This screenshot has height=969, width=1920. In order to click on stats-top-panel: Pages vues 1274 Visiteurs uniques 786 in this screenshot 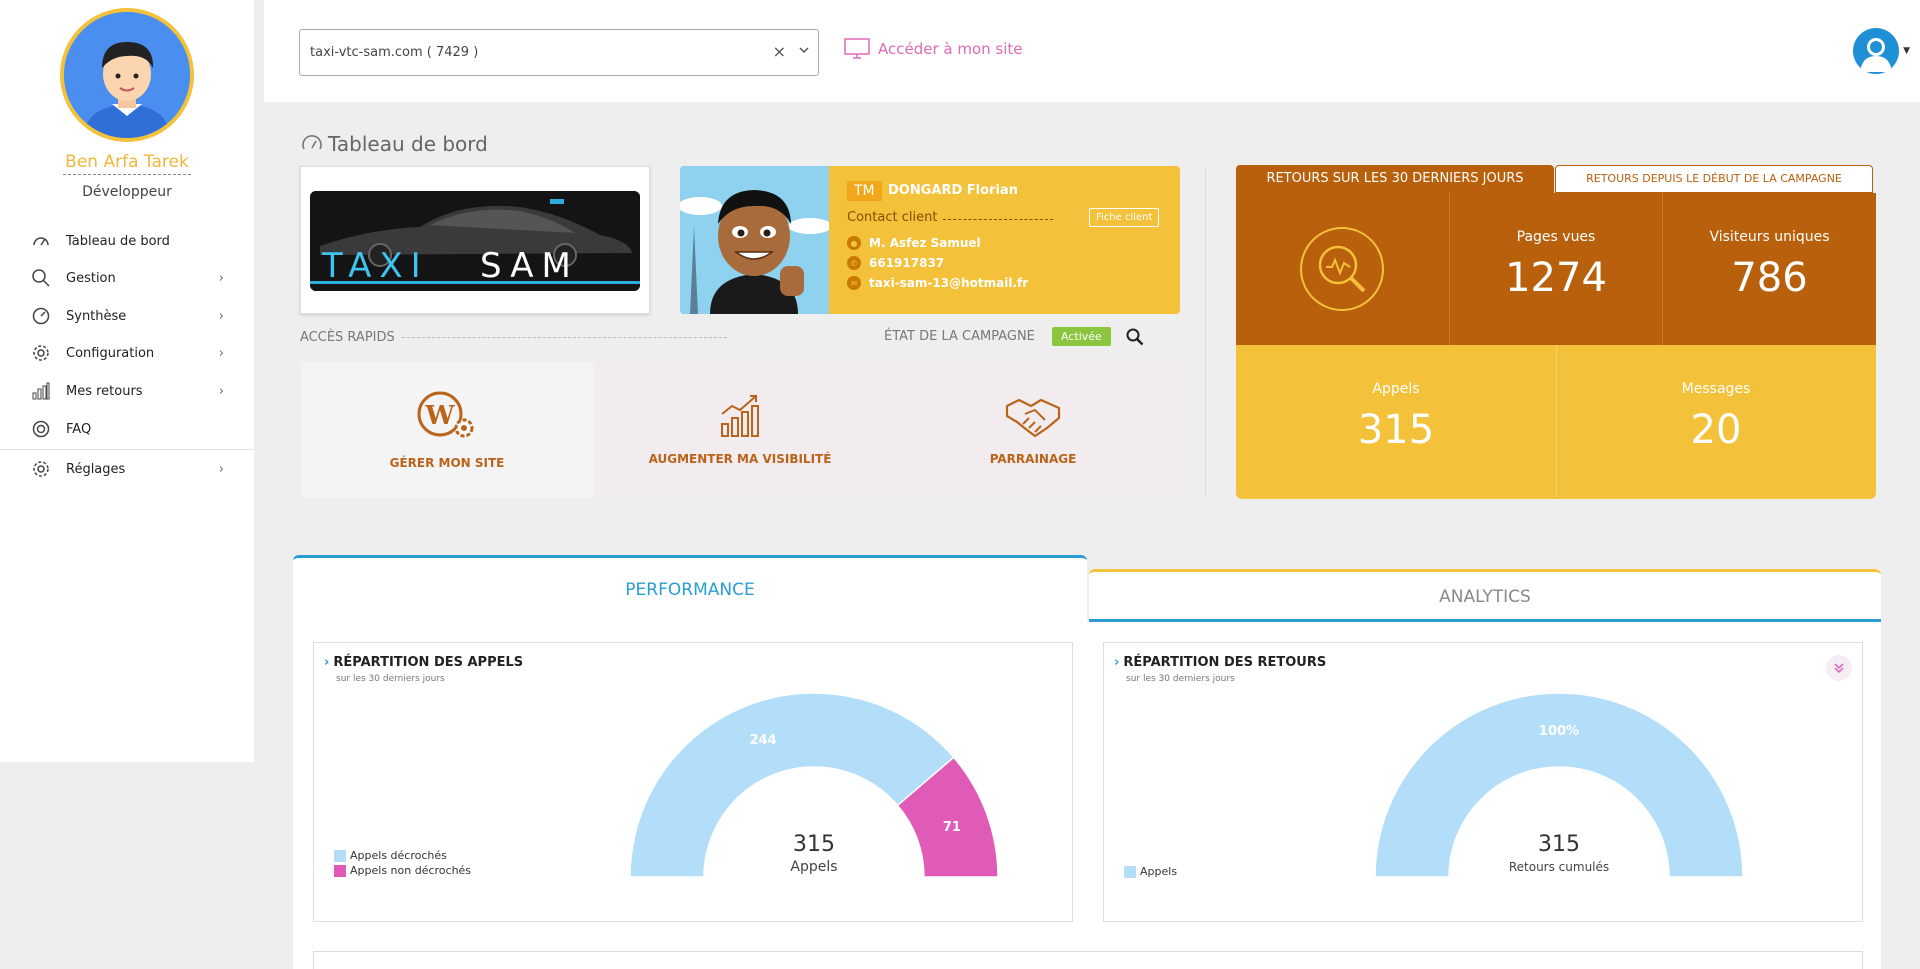, I will do `click(1556, 269)`.